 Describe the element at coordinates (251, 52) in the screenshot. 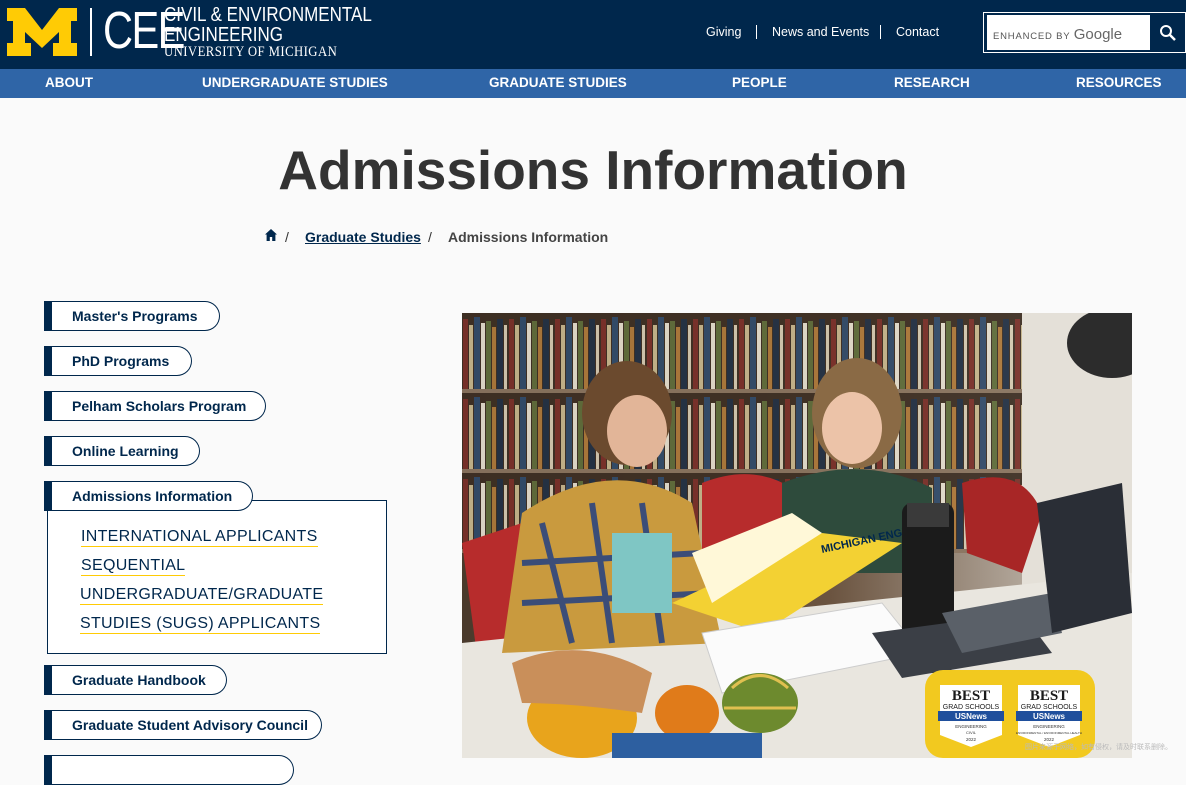

I see `logo-line-3: UNIVERSITY OF MICHIGAN` at that location.